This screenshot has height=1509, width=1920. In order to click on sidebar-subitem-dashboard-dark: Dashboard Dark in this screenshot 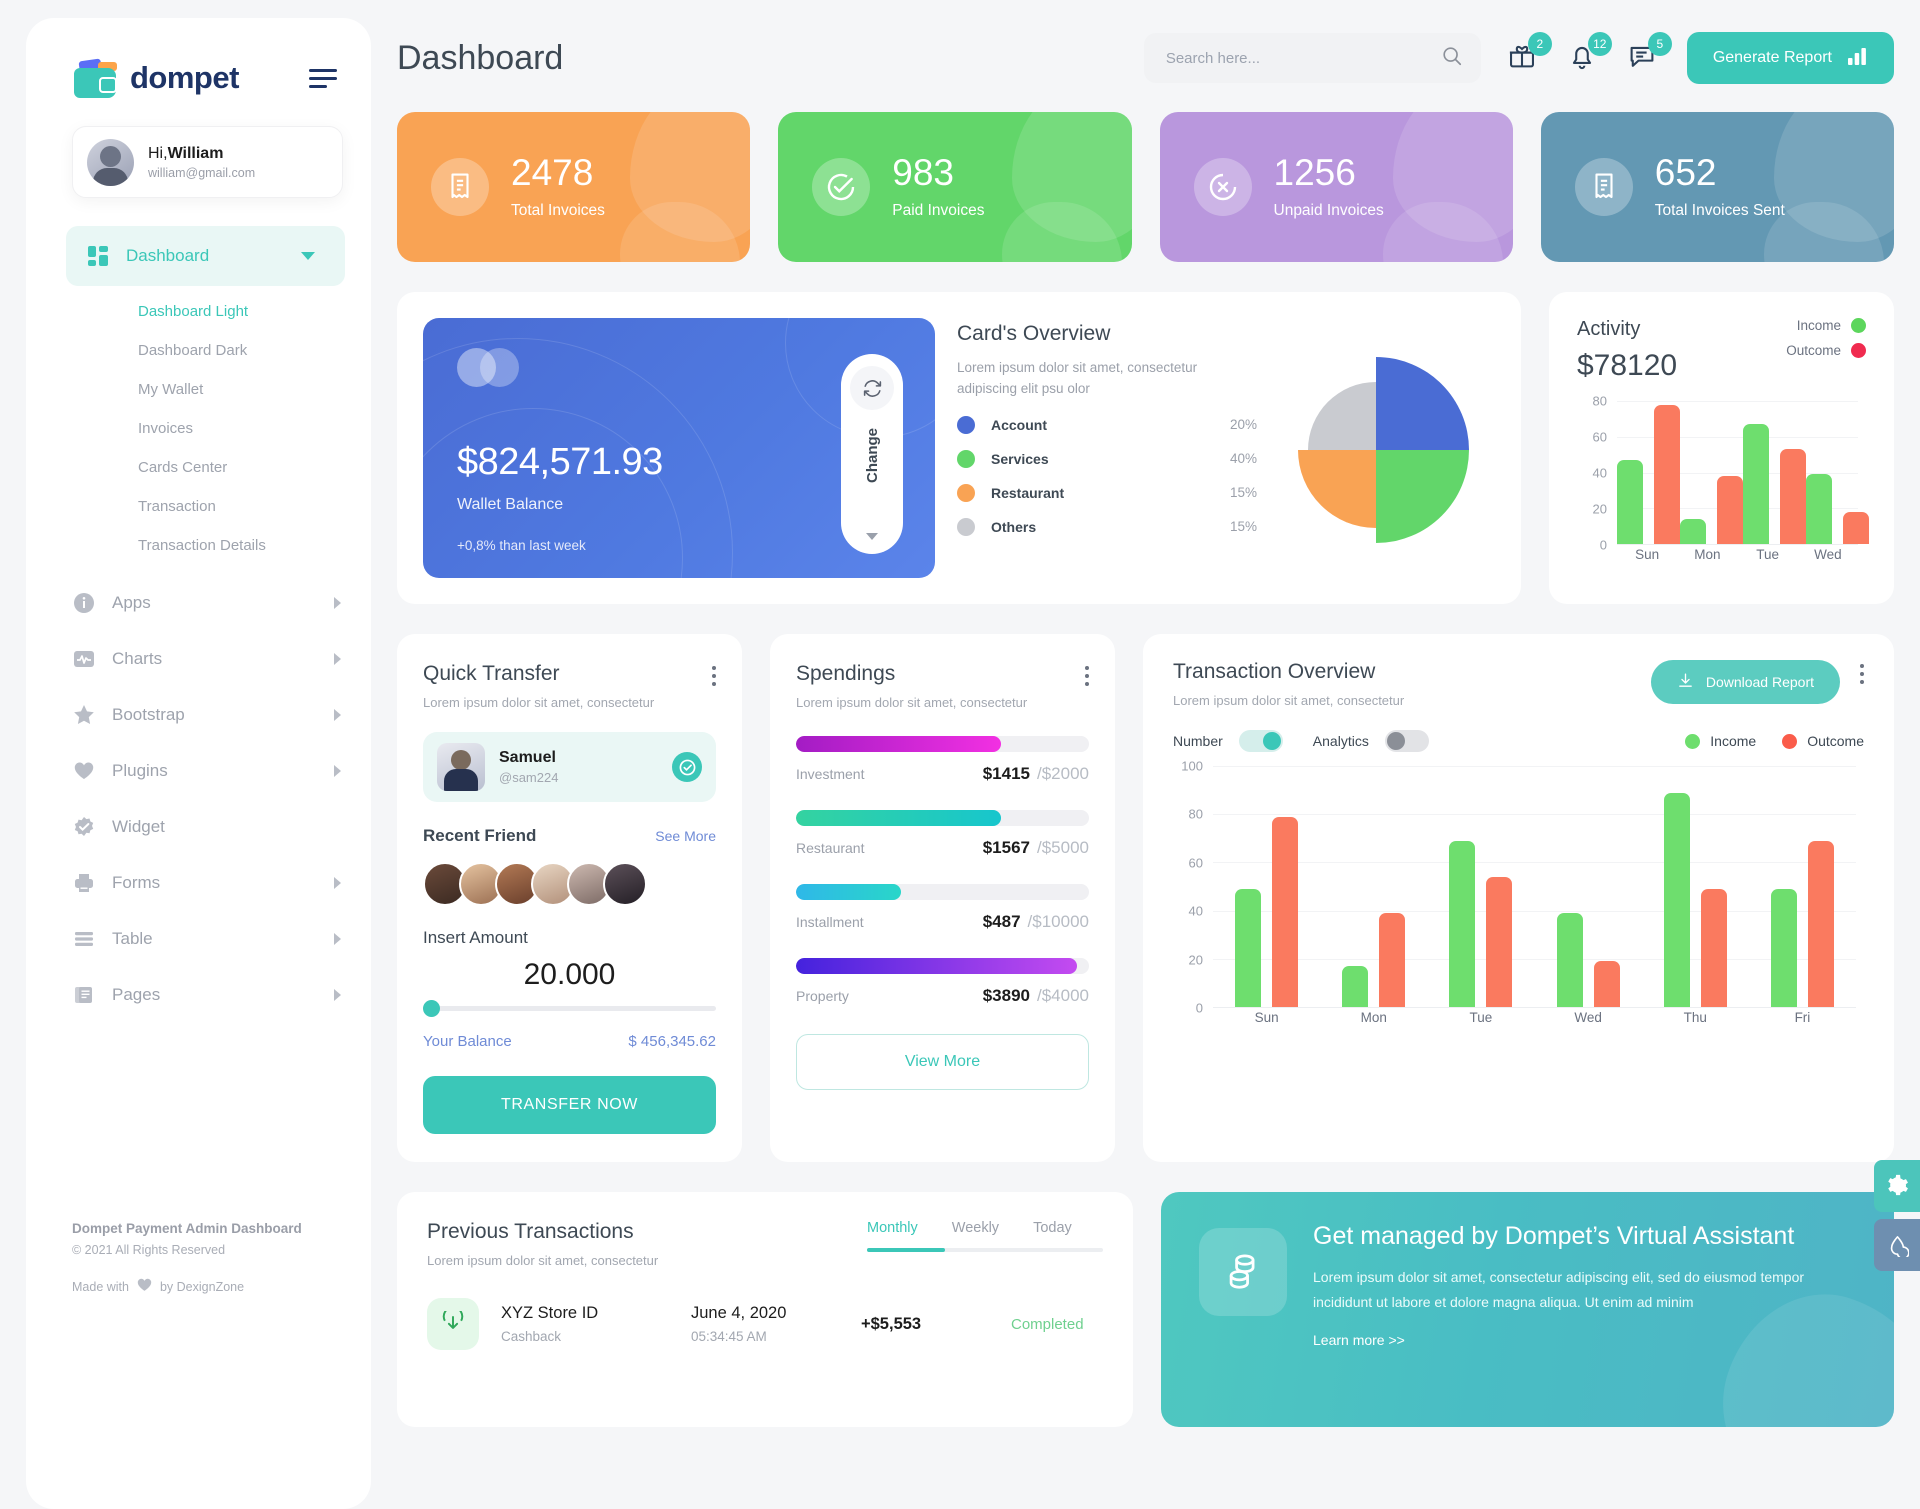, I will do `click(198, 350)`.